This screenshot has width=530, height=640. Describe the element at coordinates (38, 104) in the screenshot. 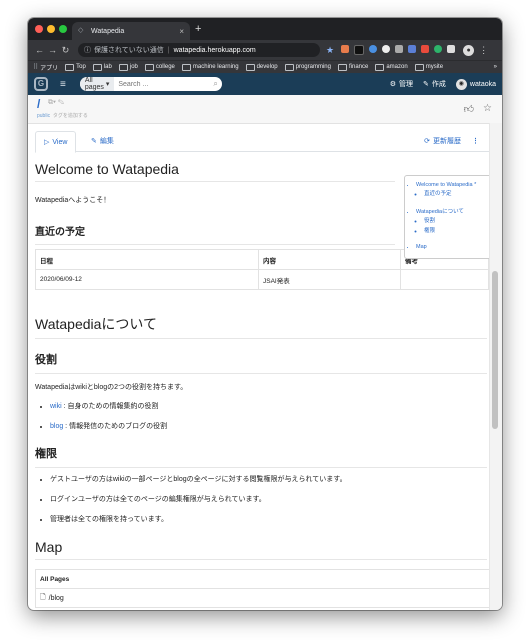

I see `page-path: /` at that location.